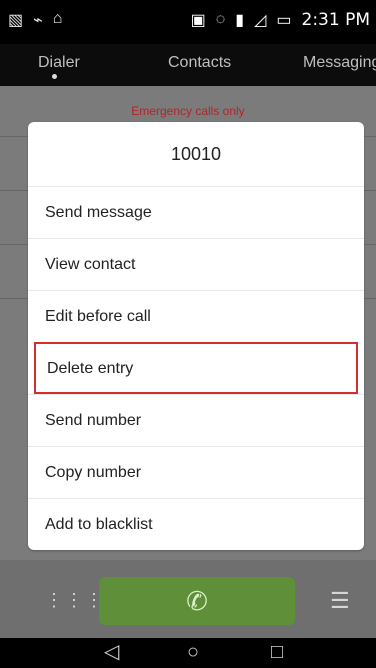 The width and height of the screenshot is (376, 668). Describe the element at coordinates (196, 524) in the screenshot. I see `menu-item-add-to-blacklist: Add to blacklist` at that location.